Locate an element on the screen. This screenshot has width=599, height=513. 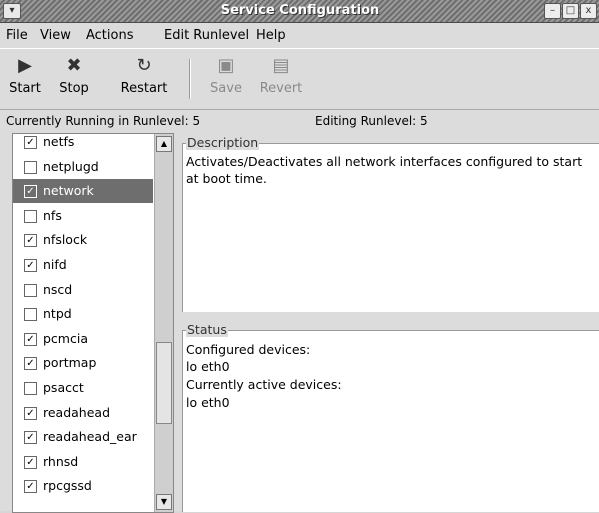
service-row: ✓ network is located at coordinates (83, 191).